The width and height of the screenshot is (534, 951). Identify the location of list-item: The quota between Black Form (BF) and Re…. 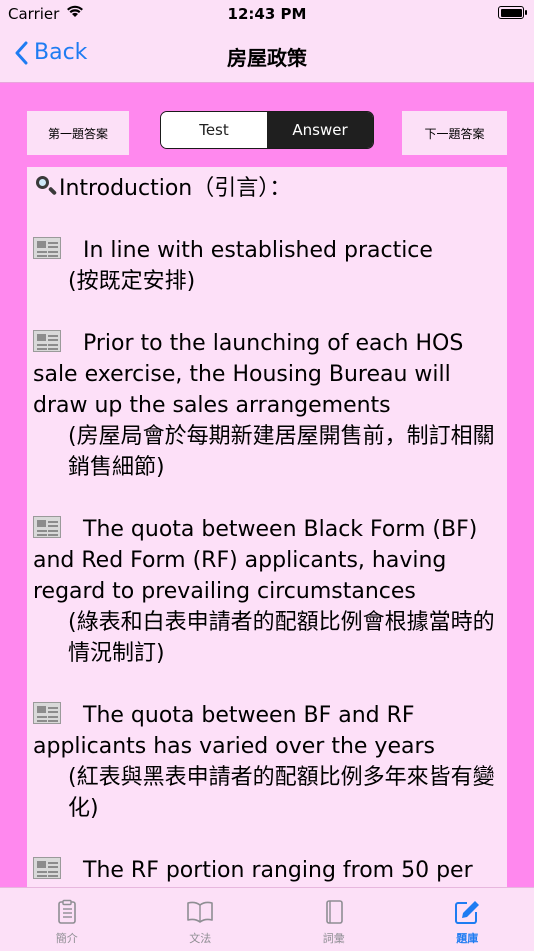
(267, 560).